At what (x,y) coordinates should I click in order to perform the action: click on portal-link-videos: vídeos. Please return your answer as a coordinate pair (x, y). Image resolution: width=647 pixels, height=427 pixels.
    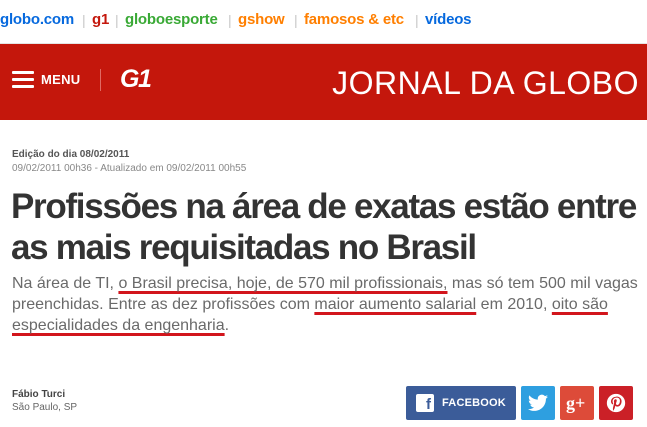
    Looking at the image, I should click on (448, 19).